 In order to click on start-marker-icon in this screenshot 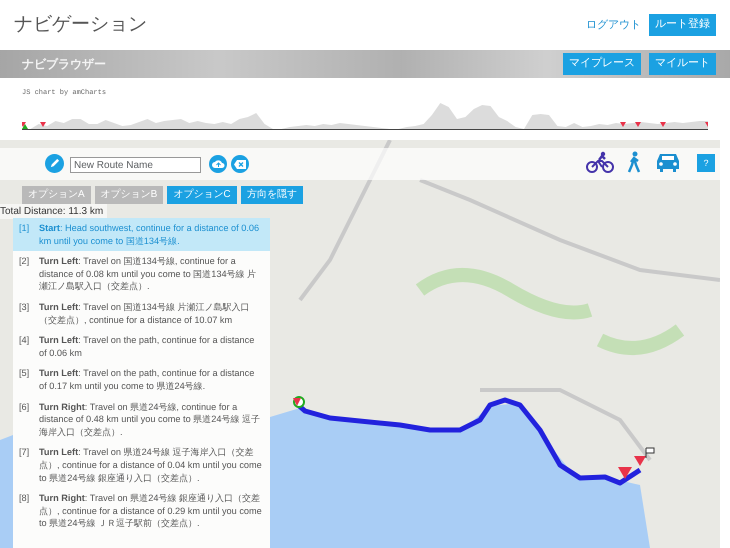, I will do `click(299, 402)`.